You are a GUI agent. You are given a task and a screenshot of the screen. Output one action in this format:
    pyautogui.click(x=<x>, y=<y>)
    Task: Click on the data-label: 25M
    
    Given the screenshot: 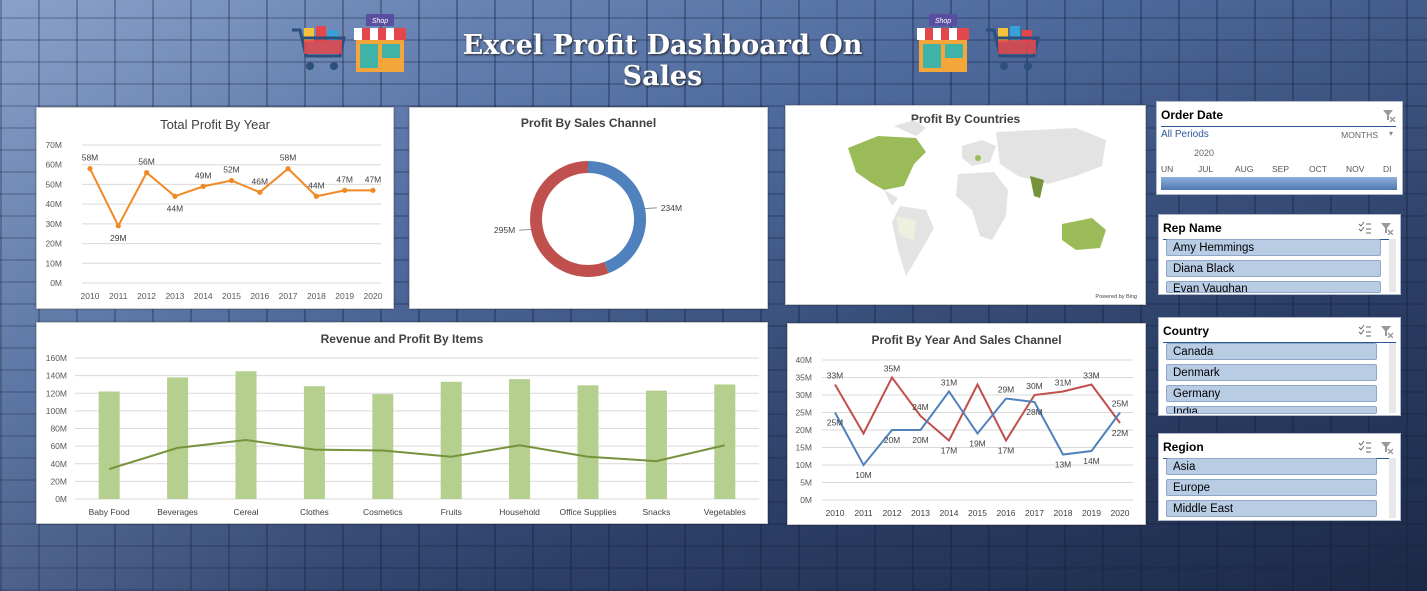 What is the action you would take?
    pyautogui.click(x=1120, y=404)
    